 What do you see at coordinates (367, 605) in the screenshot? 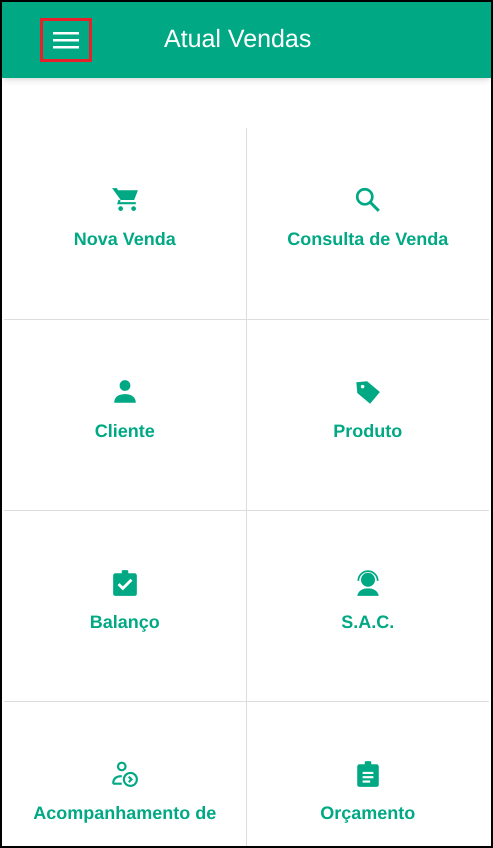
I see `menu-tile: S.A.C.` at bounding box center [367, 605].